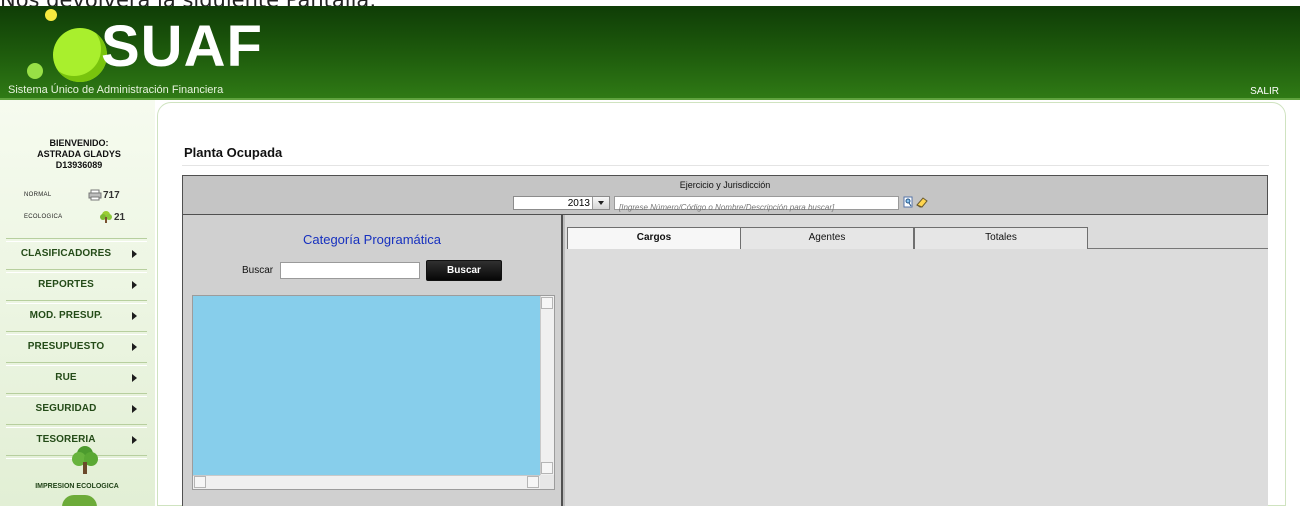 This screenshot has height=506, width=1300. What do you see at coordinates (922, 202) in the screenshot?
I see `eraser-icon` at bounding box center [922, 202].